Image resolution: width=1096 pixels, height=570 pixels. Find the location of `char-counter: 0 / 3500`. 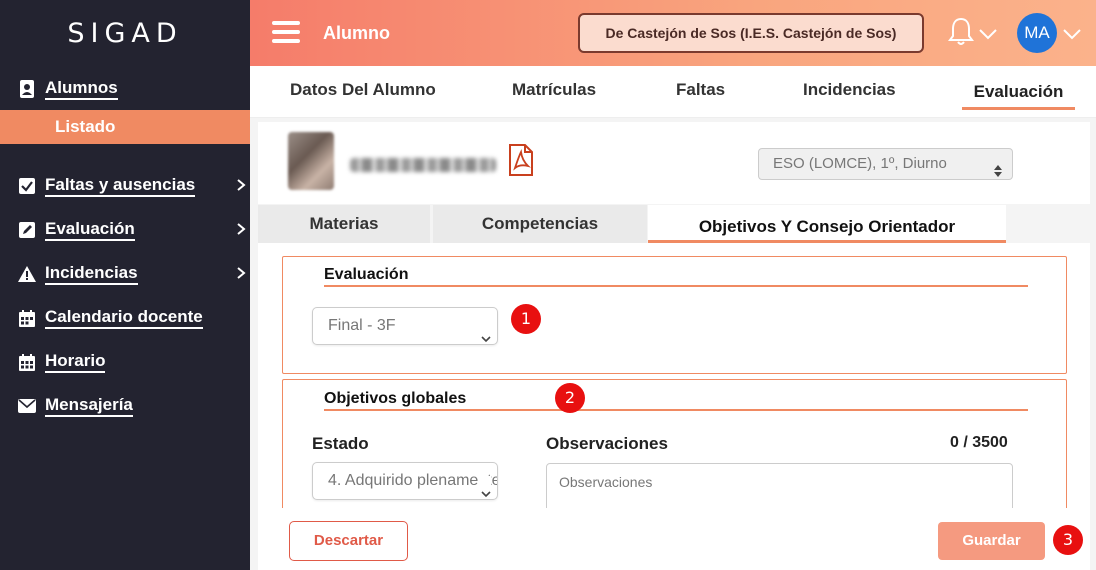

char-counter: 0 / 3500 is located at coordinates (979, 442).